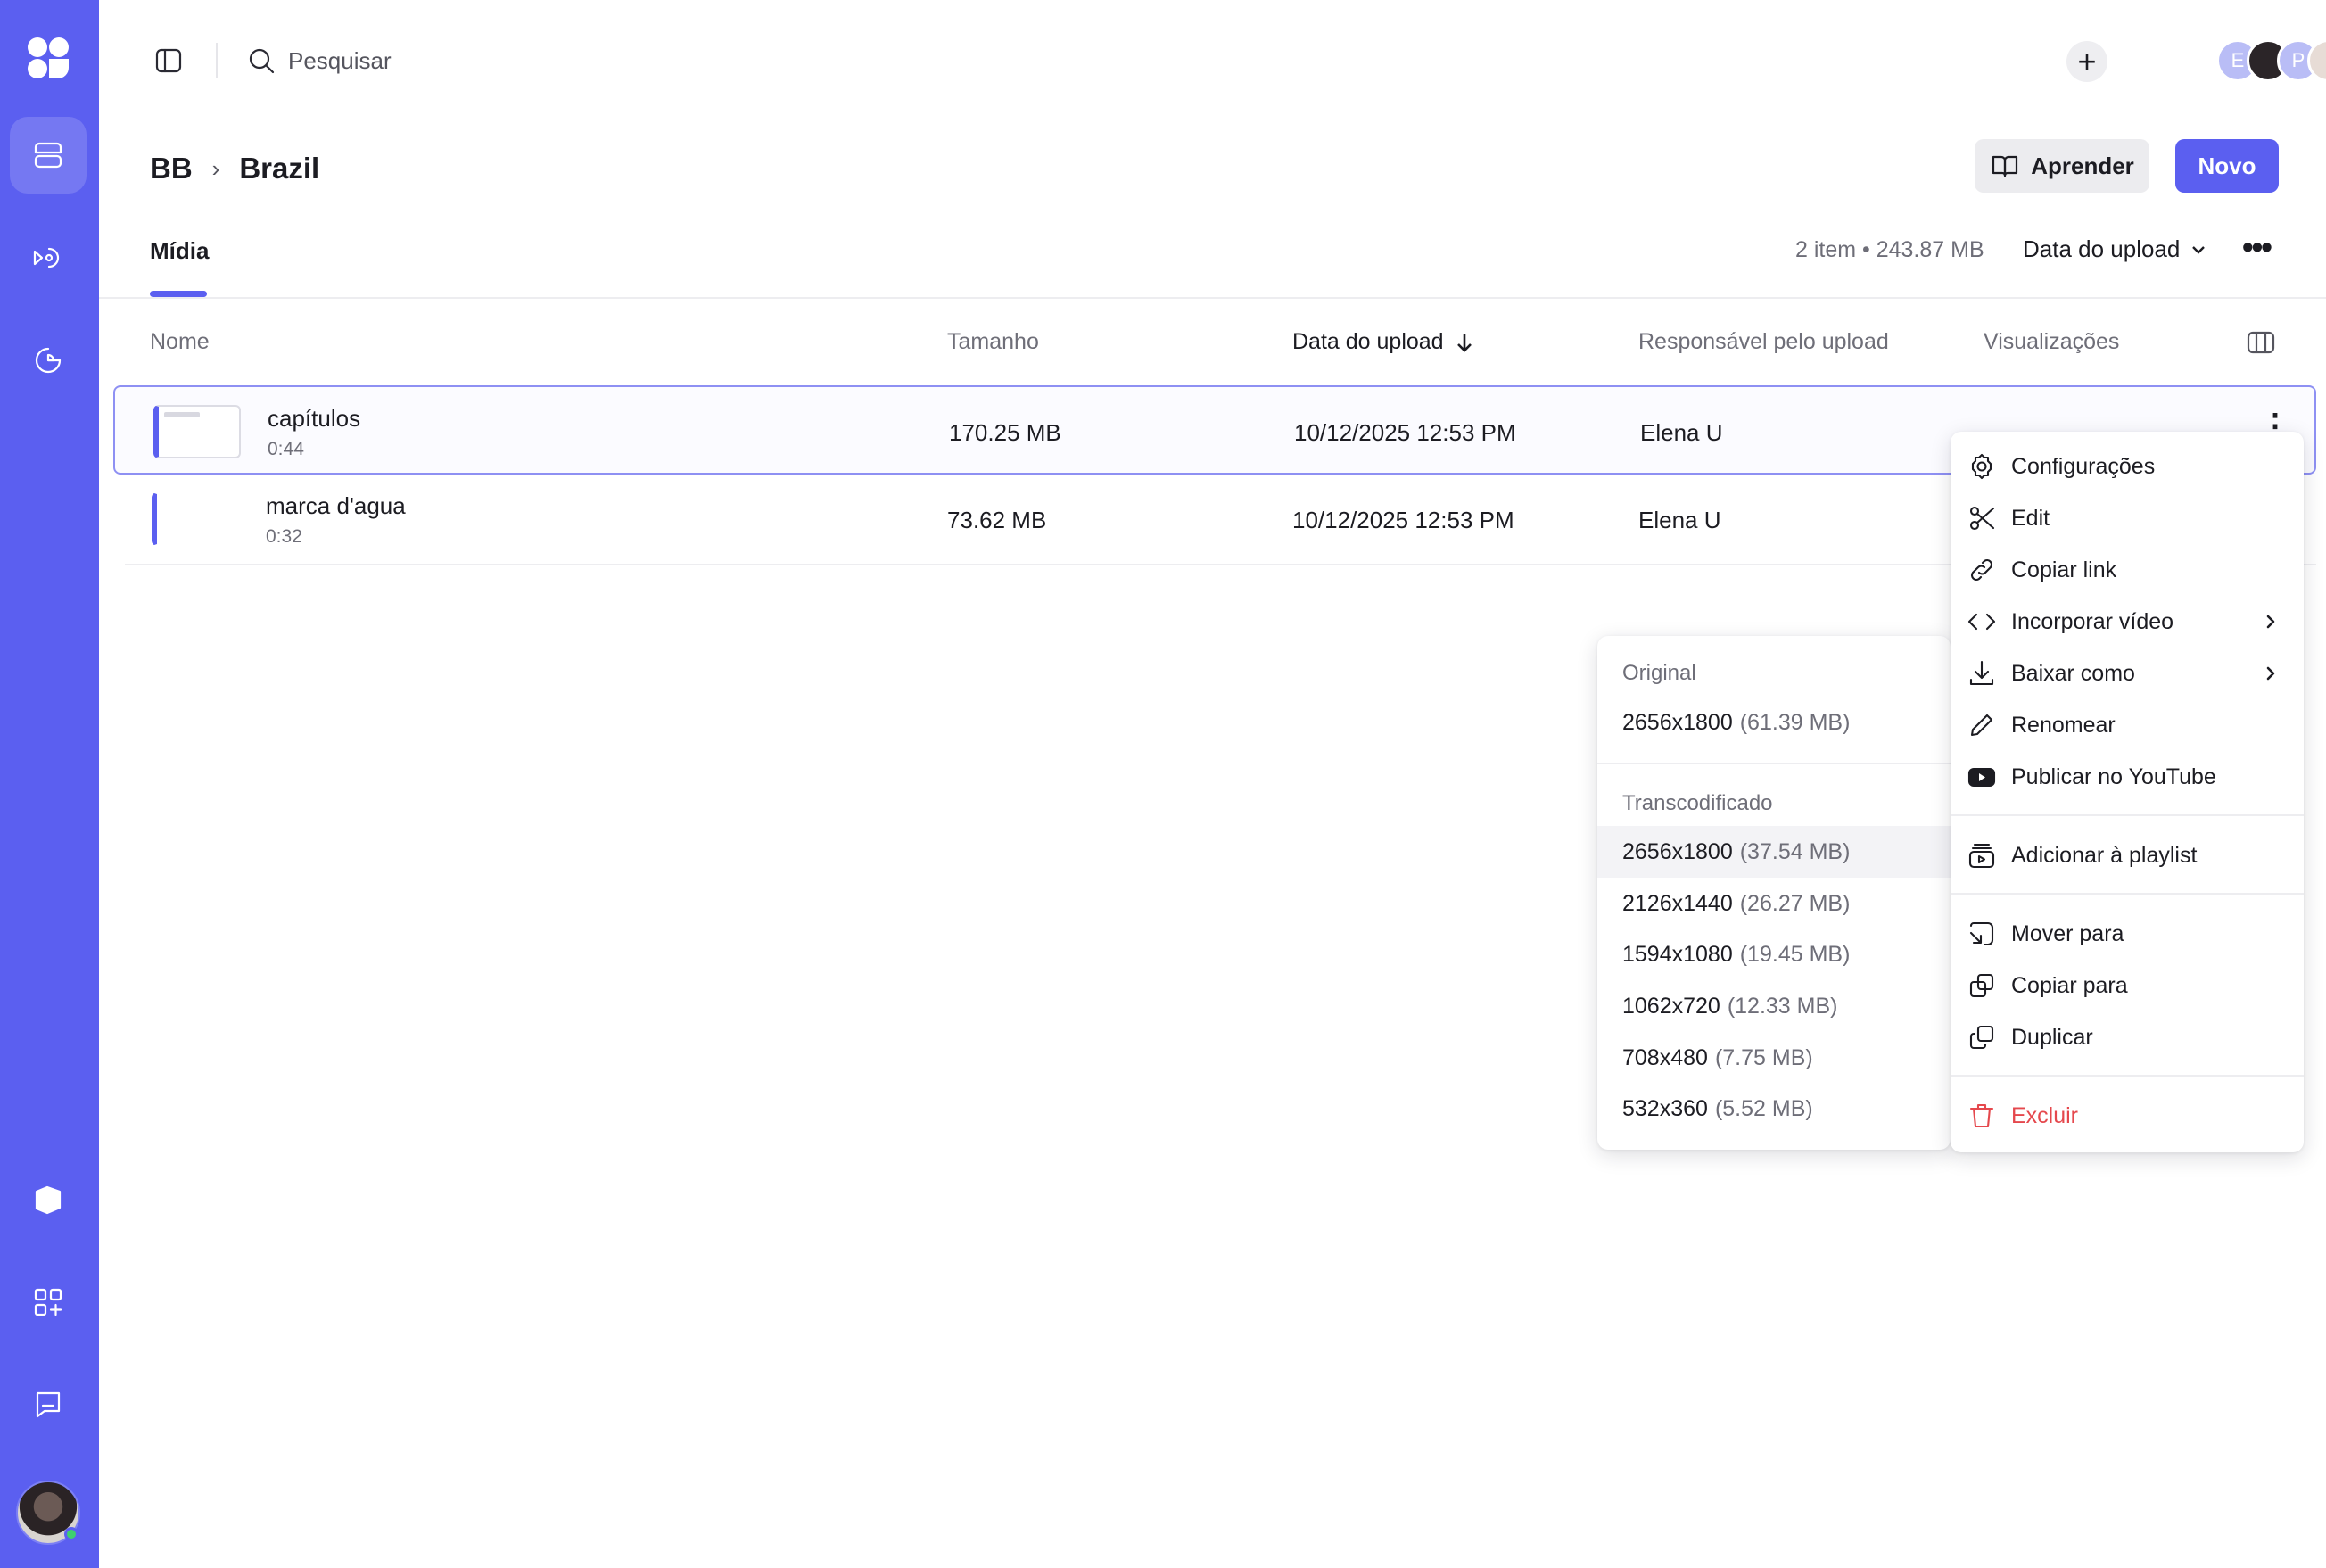  Describe the element at coordinates (286, 449) in the screenshot. I see `video-duration: 0:44` at that location.